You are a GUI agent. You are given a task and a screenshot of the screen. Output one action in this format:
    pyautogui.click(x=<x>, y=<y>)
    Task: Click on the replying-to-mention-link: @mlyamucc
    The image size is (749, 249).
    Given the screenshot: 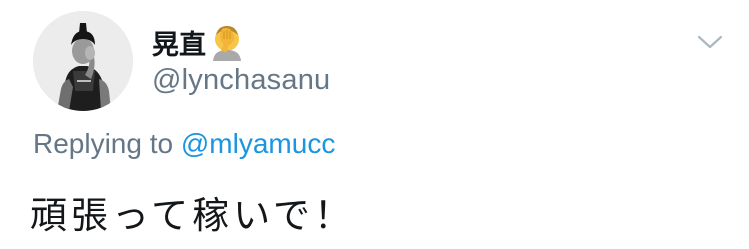 What is the action you would take?
    pyautogui.click(x=258, y=143)
    